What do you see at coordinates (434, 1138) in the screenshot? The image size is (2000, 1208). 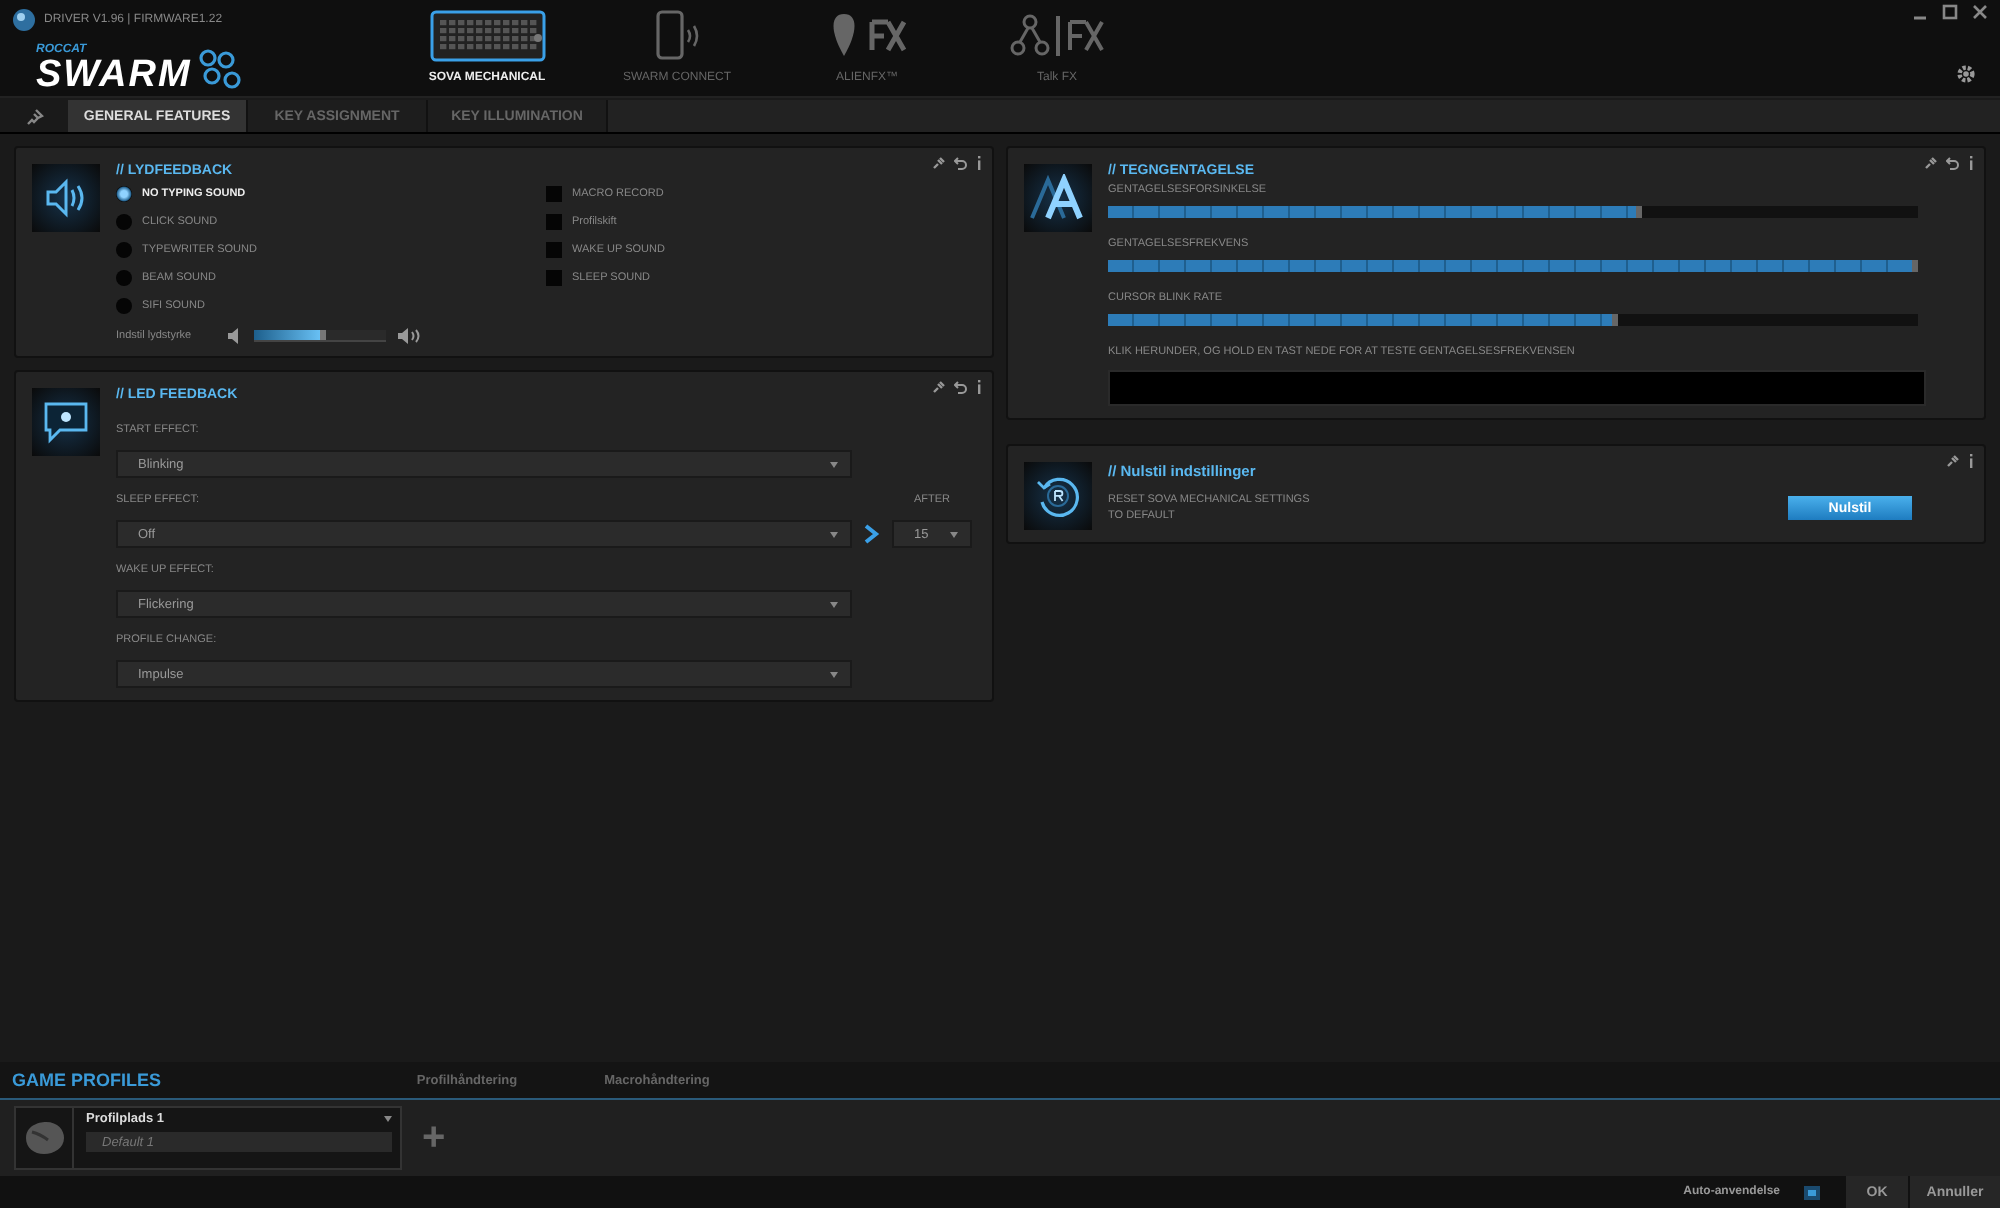 I see `add-profile-button: +` at bounding box center [434, 1138].